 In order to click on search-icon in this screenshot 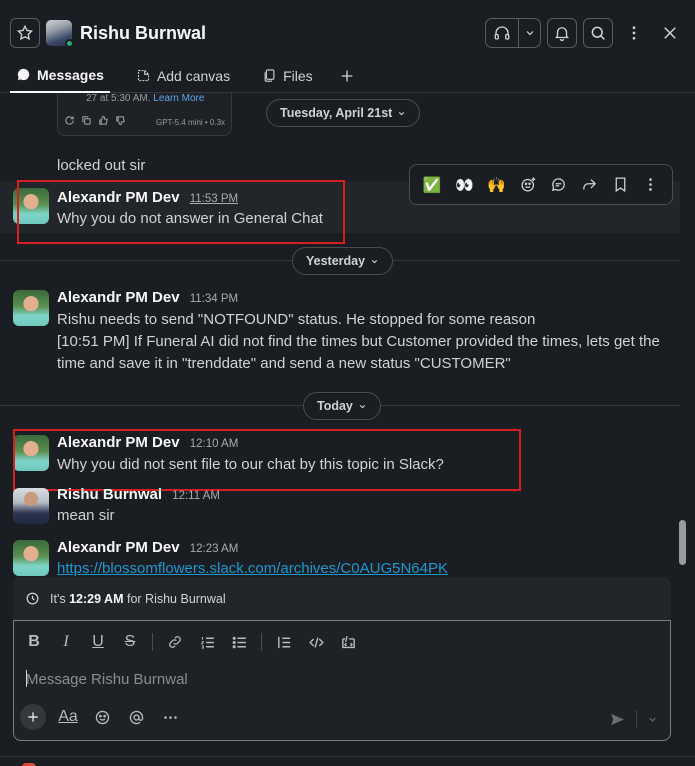, I will do `click(598, 33)`.